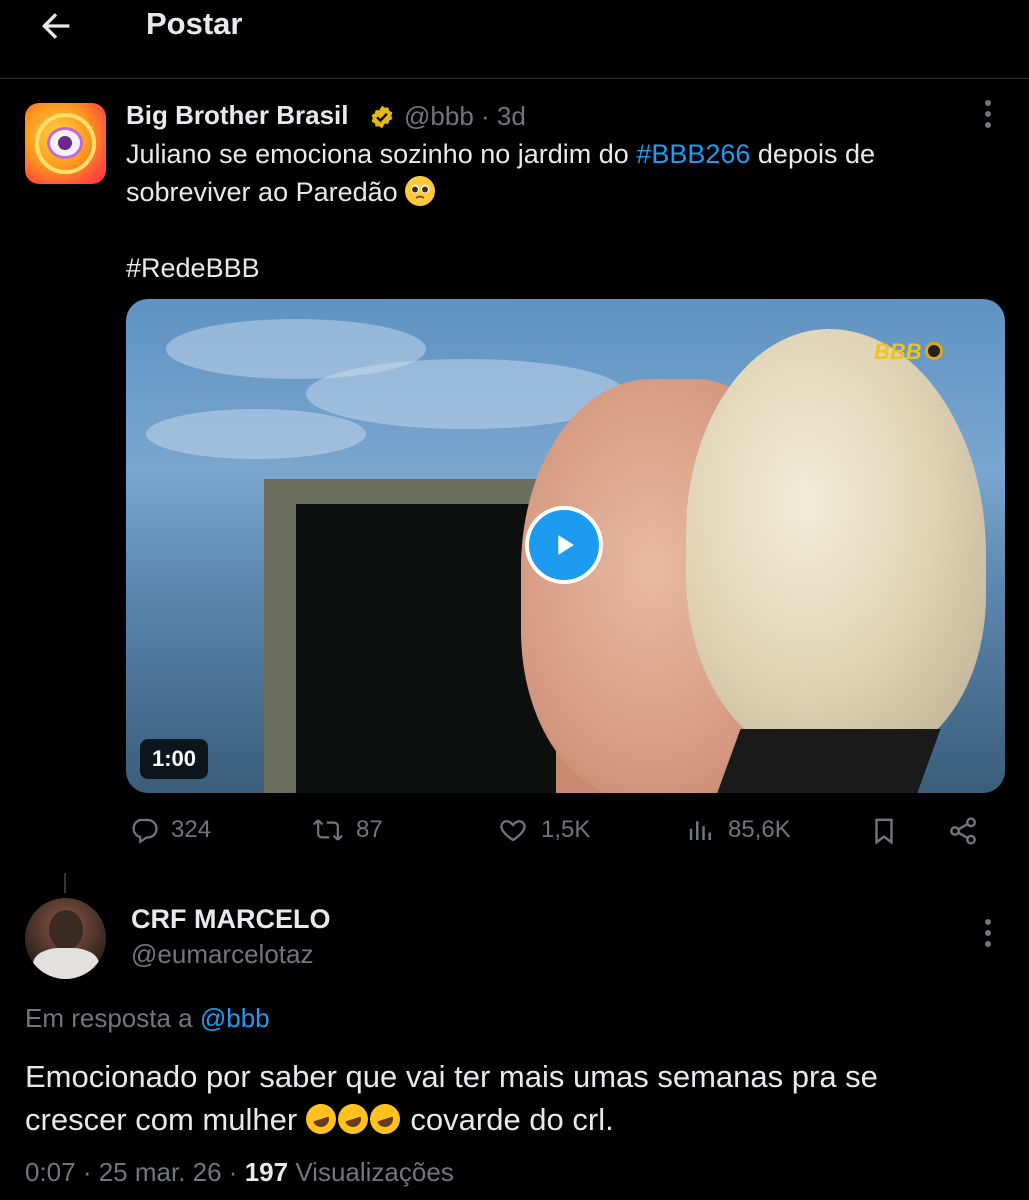  What do you see at coordinates (170, 830) in the screenshot?
I see `reply-button: 324` at bounding box center [170, 830].